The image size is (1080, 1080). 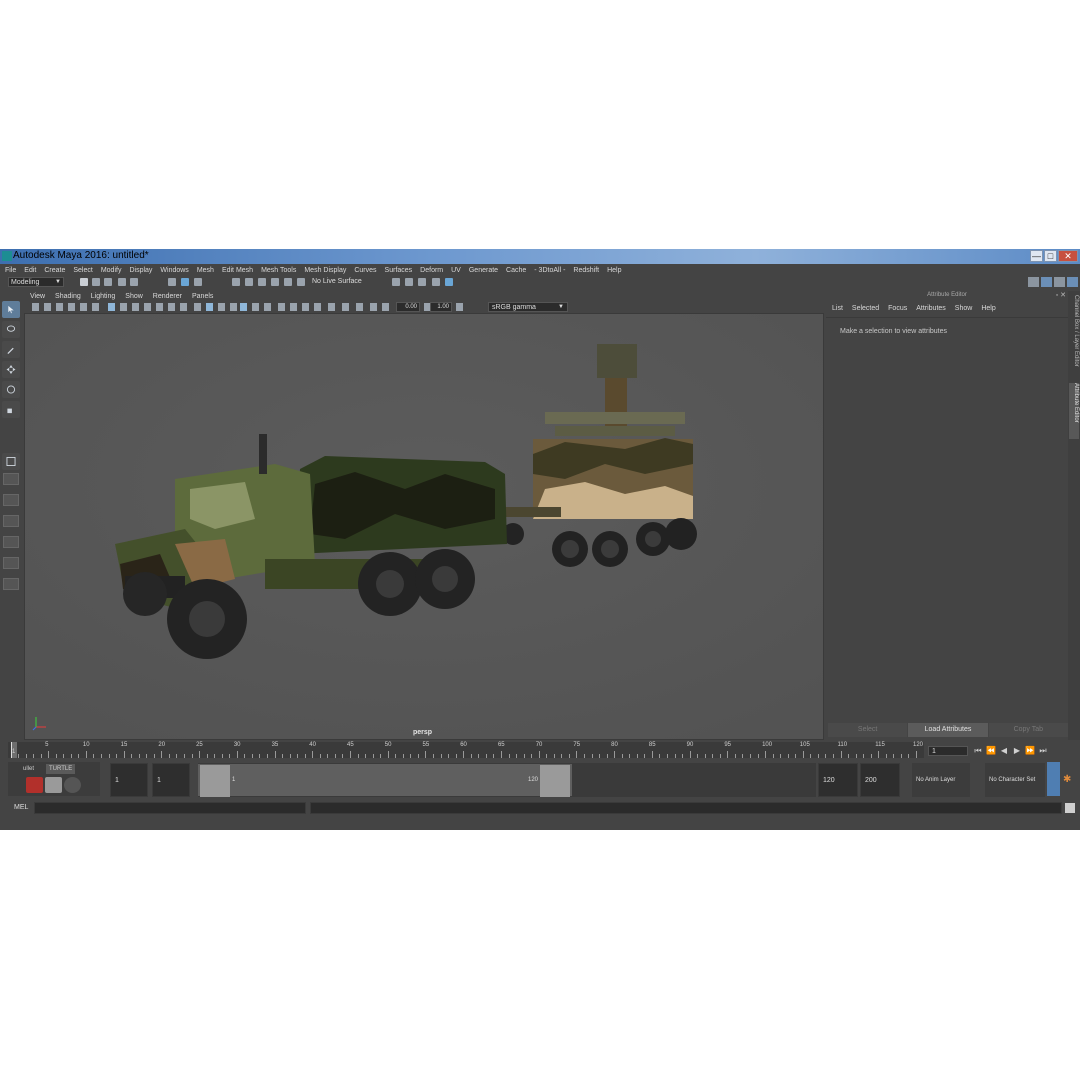 What do you see at coordinates (10, 270) in the screenshot?
I see `menu-file: File` at bounding box center [10, 270].